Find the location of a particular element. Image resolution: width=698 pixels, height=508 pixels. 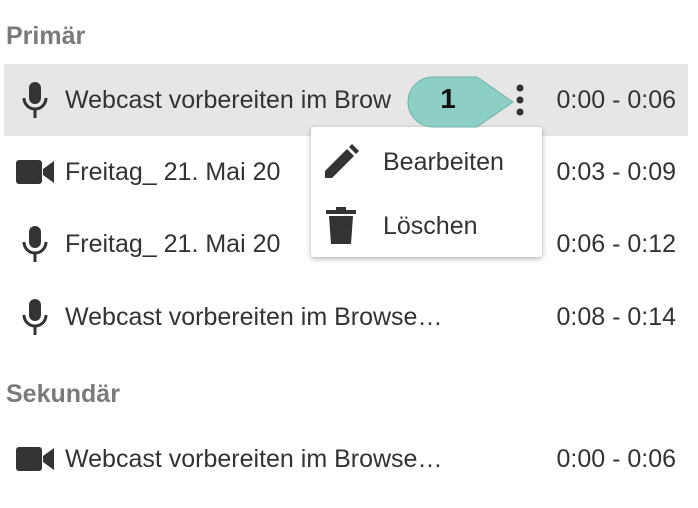

context-menu: Bearbeiten Löschen is located at coordinates (426, 192).